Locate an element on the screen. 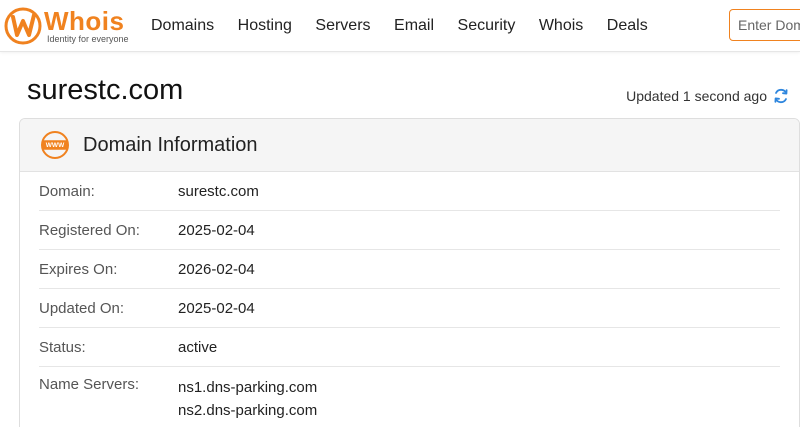 The image size is (800, 427). logo-mark-icon is located at coordinates (23, 26).